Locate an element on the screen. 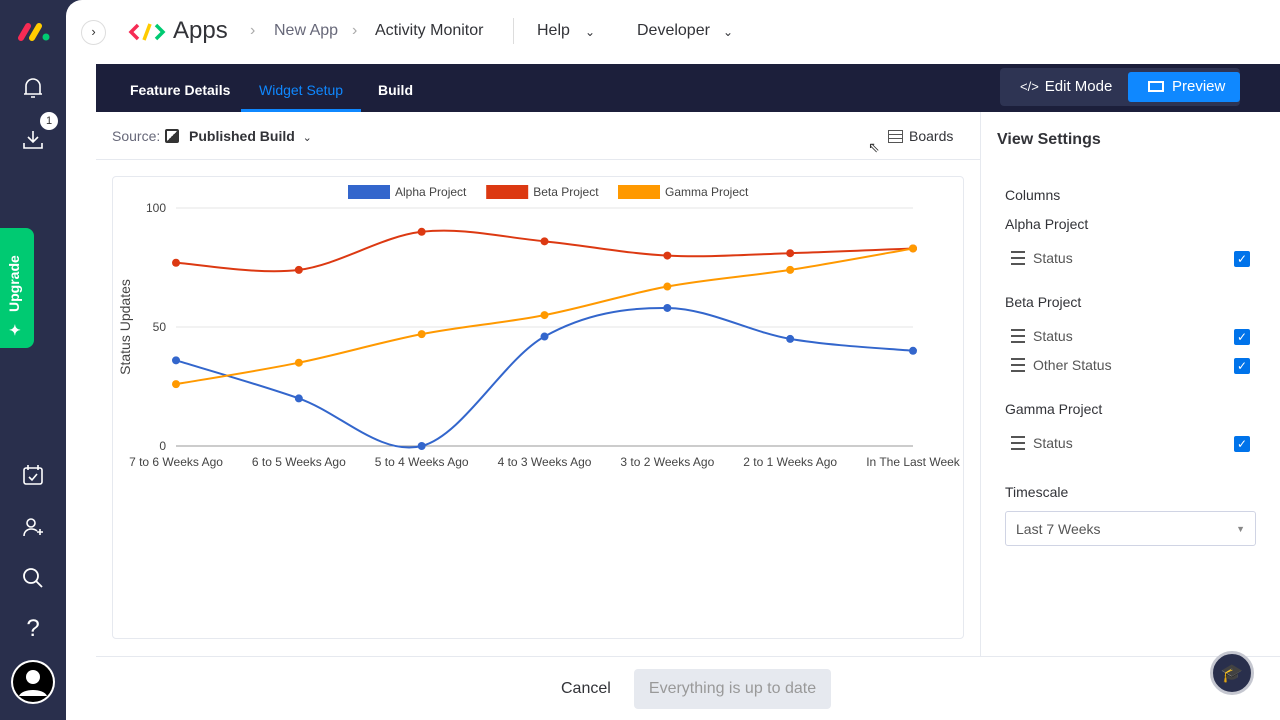 This screenshot has width=1280, height=720. tab-widget-setup: Widget Setup is located at coordinates (301, 88).